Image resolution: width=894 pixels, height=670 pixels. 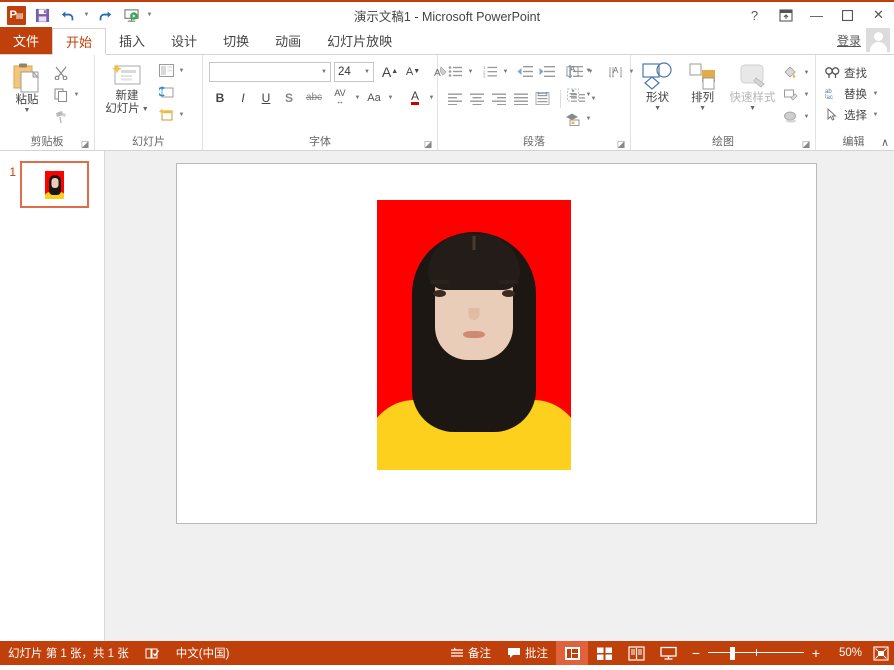 What do you see at coordinates (499, 99) in the screenshot?
I see `align-right-button` at bounding box center [499, 99].